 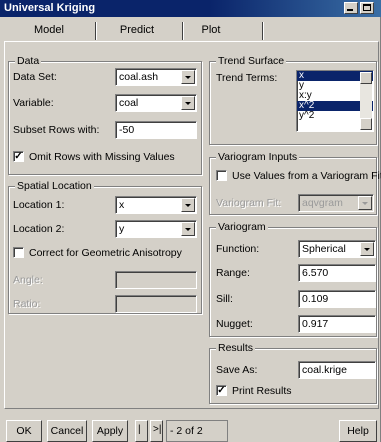 I want to click on sill-value: 0.109, so click(x=315, y=299).